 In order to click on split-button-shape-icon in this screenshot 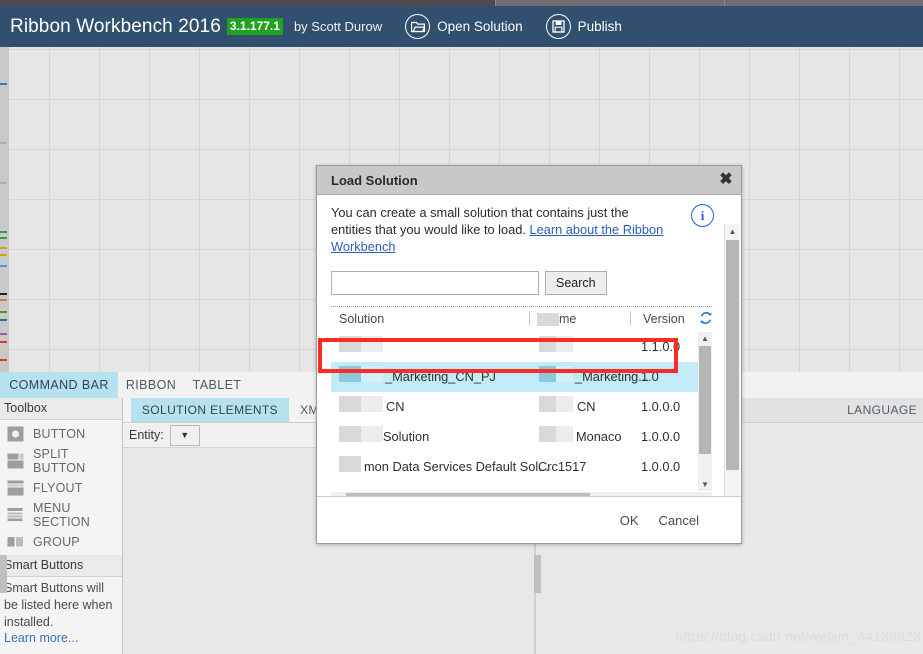, I will do `click(15, 461)`.